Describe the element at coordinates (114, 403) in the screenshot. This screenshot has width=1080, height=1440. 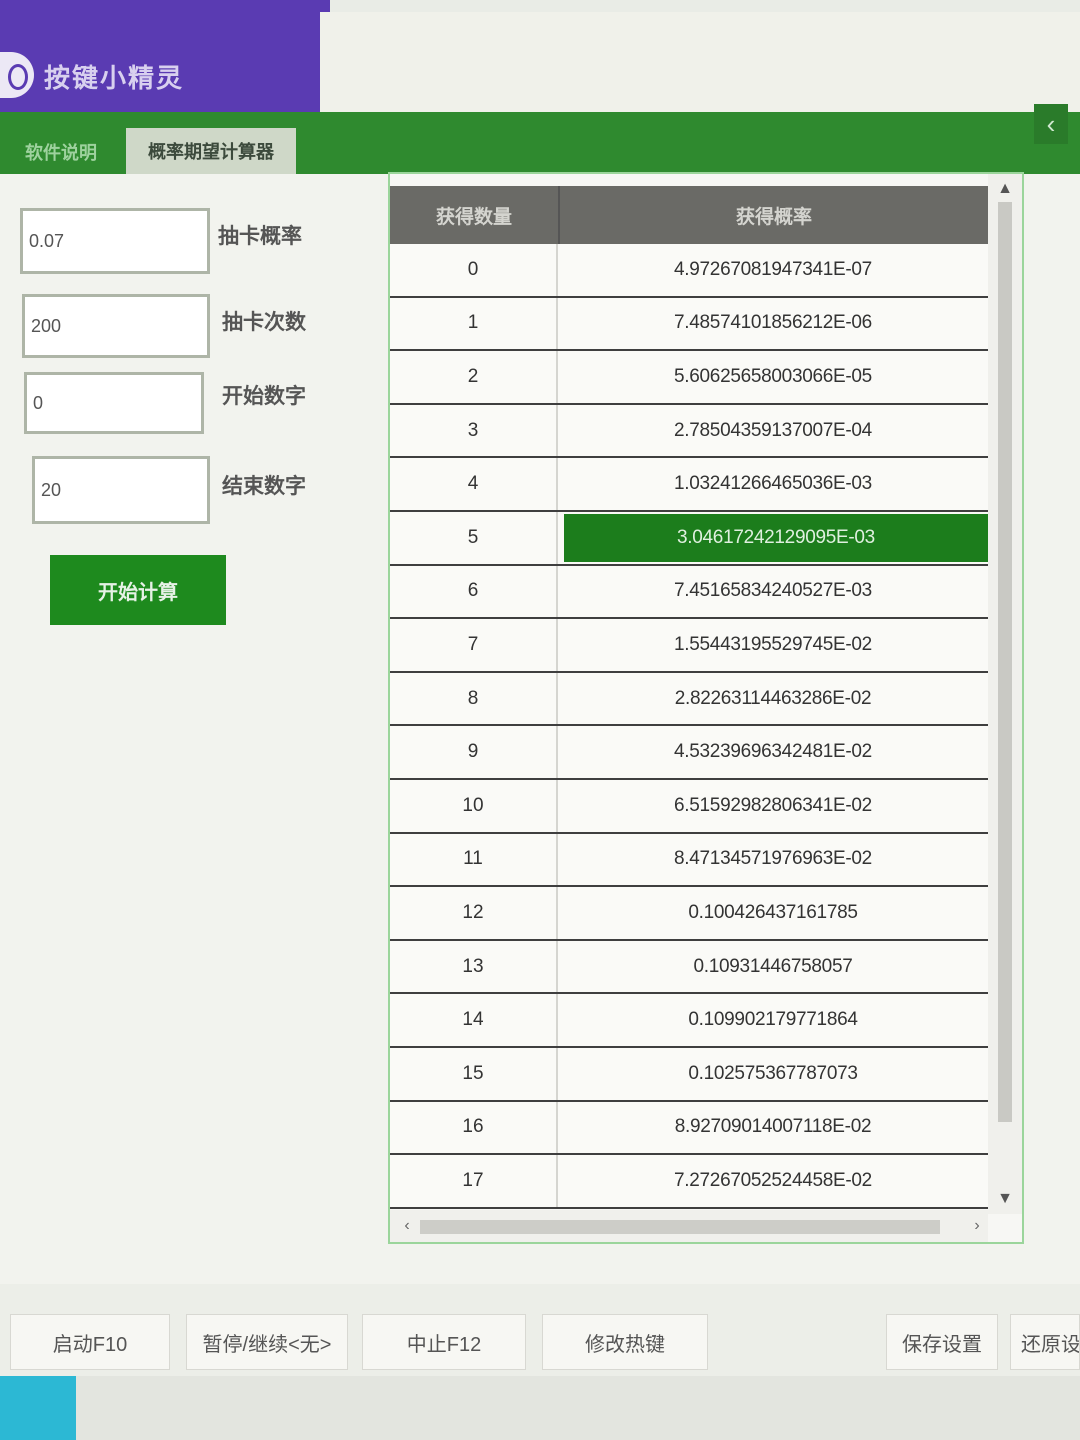
I see `start-number-input` at that location.